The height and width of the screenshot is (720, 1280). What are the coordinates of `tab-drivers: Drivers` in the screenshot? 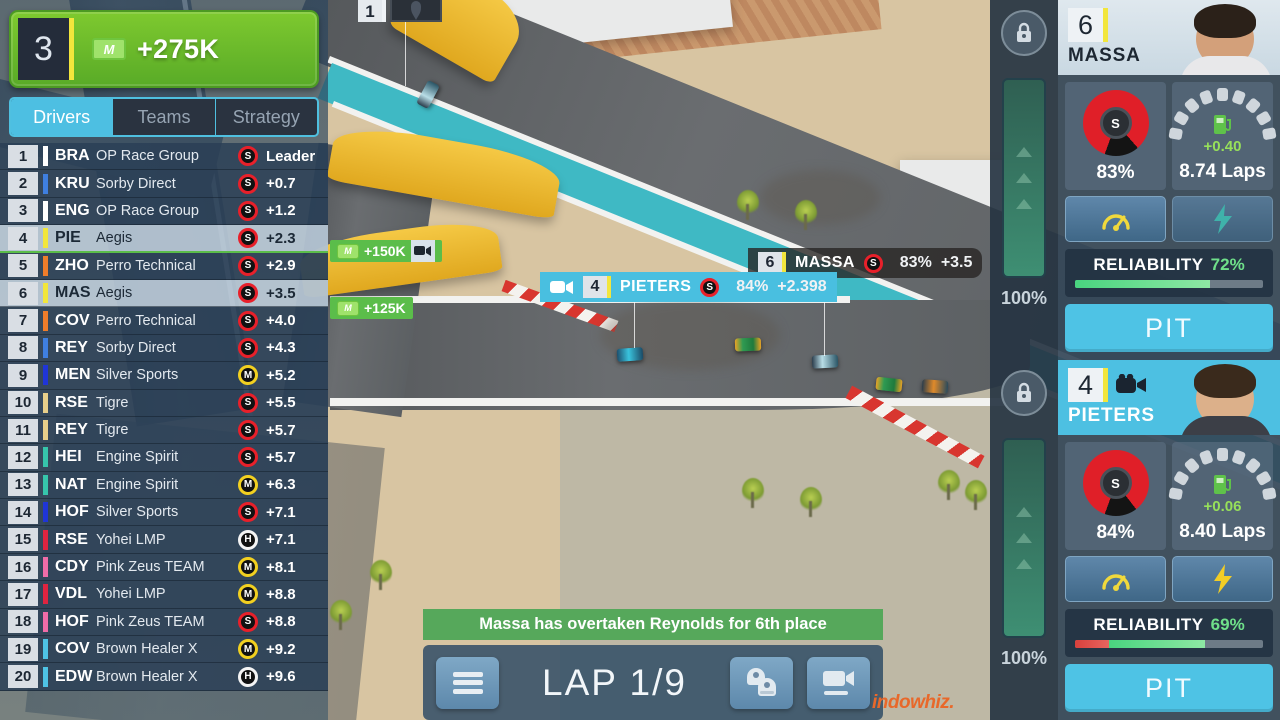 It's located at (62, 117).